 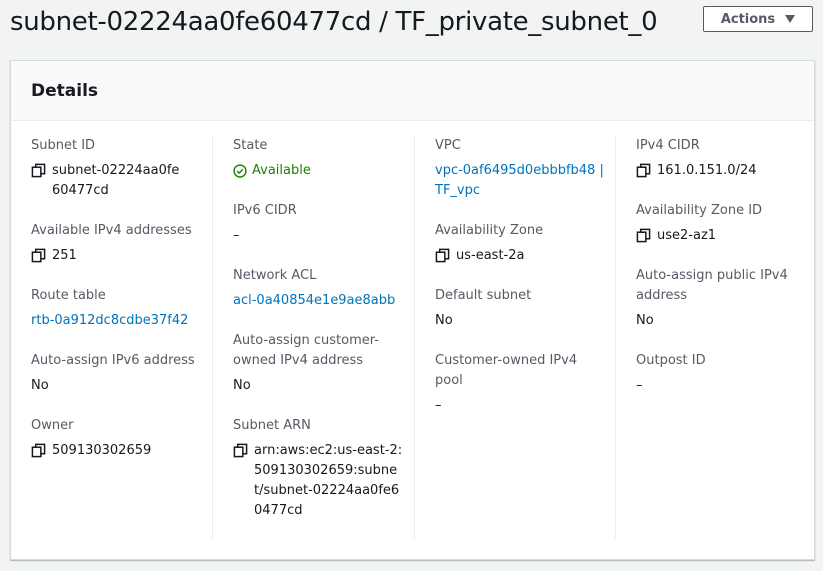 I want to click on field-available-ipv4: Available IPv4 addresses 251, so click(x=117, y=243).